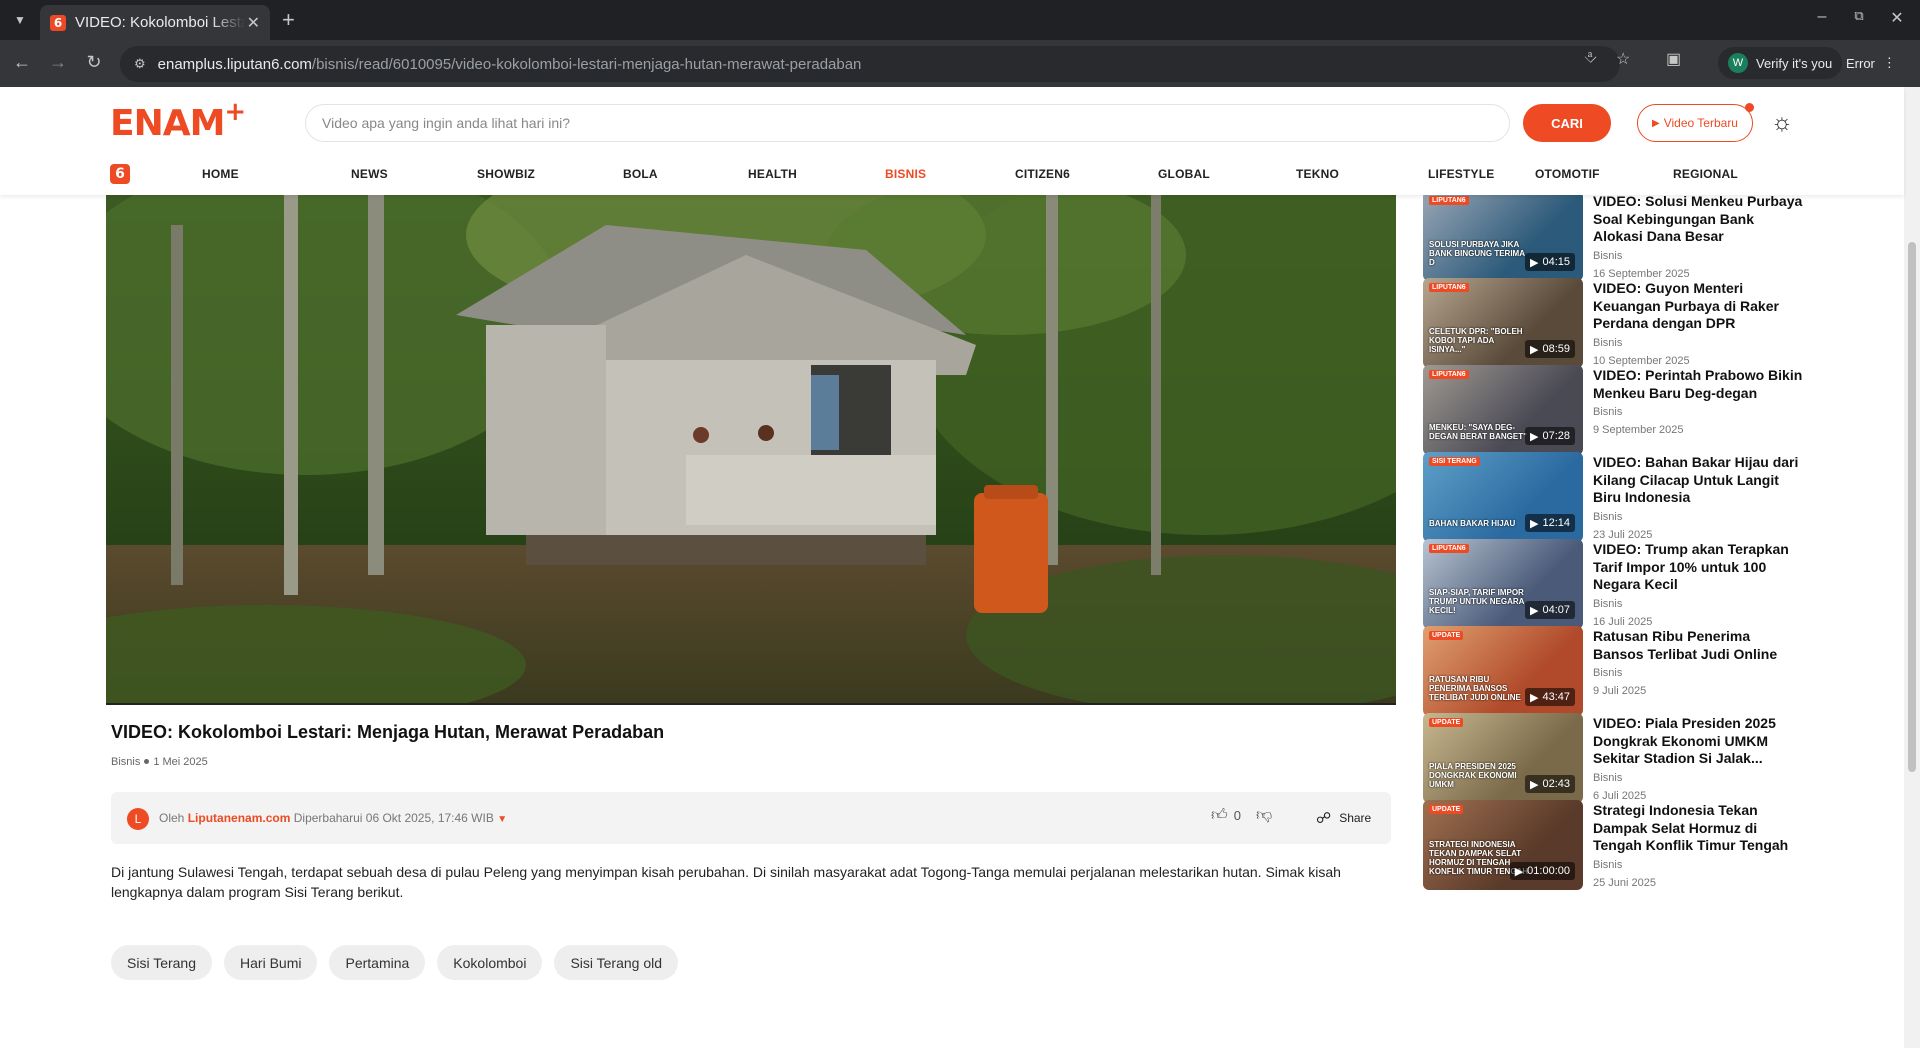 This screenshot has height=1048, width=1920. I want to click on close-tab-icon: ✕, so click(253, 23).